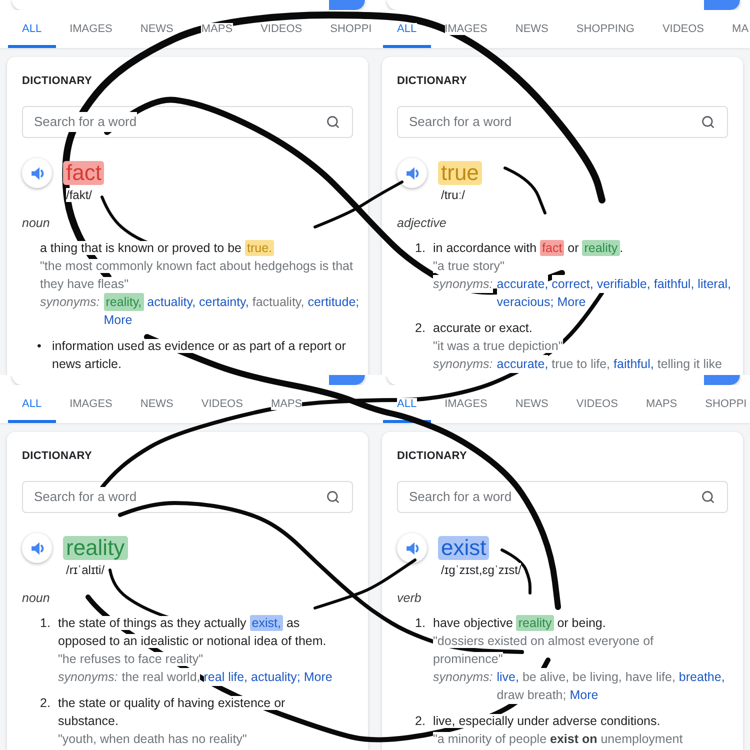 This screenshot has width=750, height=750. Describe the element at coordinates (197, 275) in the screenshot. I see `example-quote: "the most commonly known fact about hedgehogs is that they have fleas"` at that location.